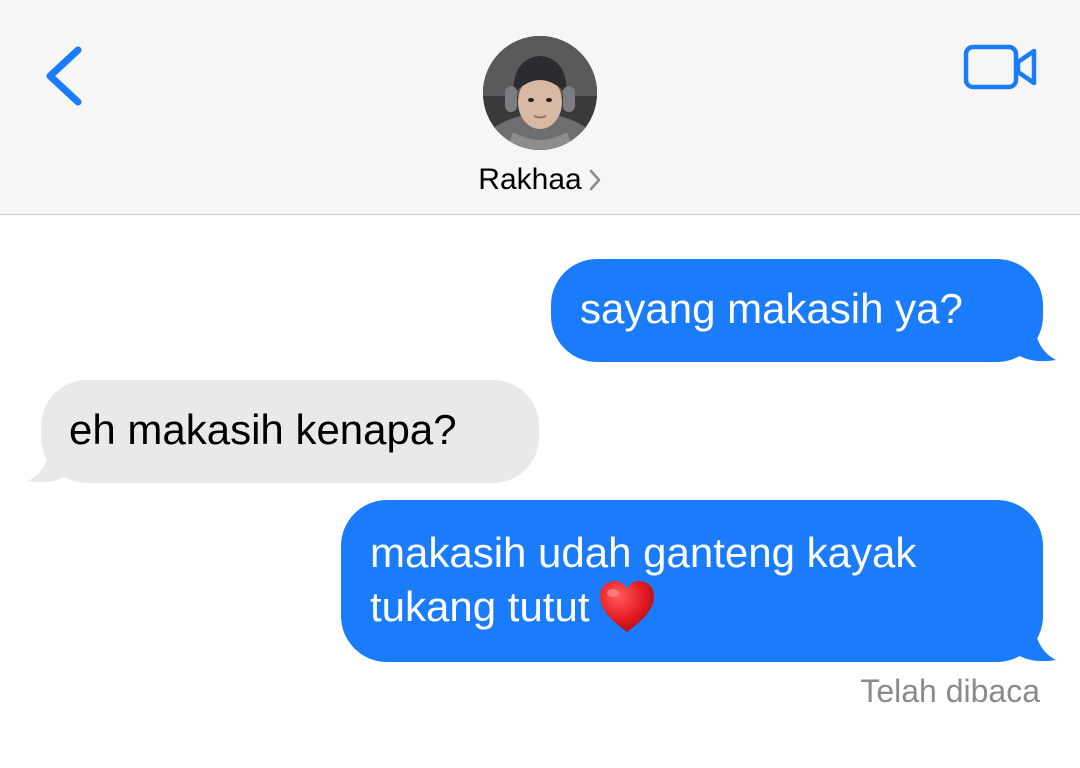  Describe the element at coordinates (1001, 67) in the screenshot. I see `video-camera-icon` at that location.